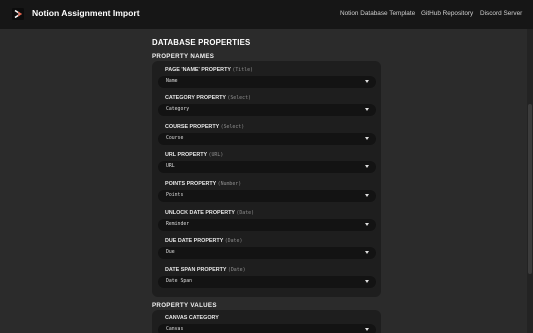 The height and width of the screenshot is (333, 533). What do you see at coordinates (204, 241) in the screenshot?
I see `field-label-due-date: DUE DATE PROPERTY (Date)` at bounding box center [204, 241].